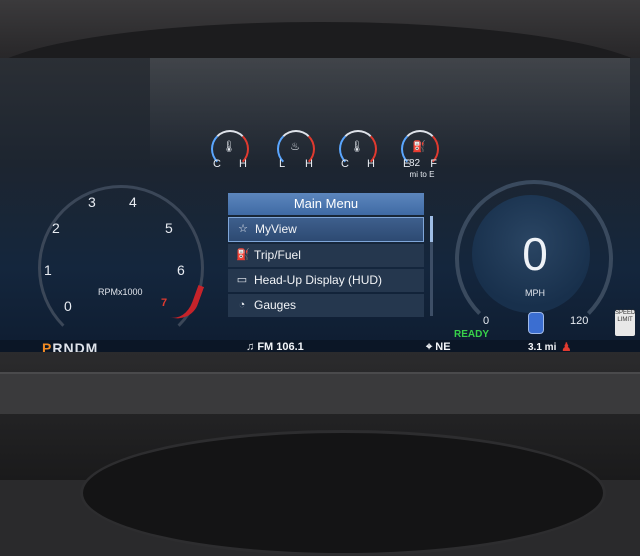 This screenshot has width=640, height=556. I want to click on tach-tick-5: 5, so click(169, 228).